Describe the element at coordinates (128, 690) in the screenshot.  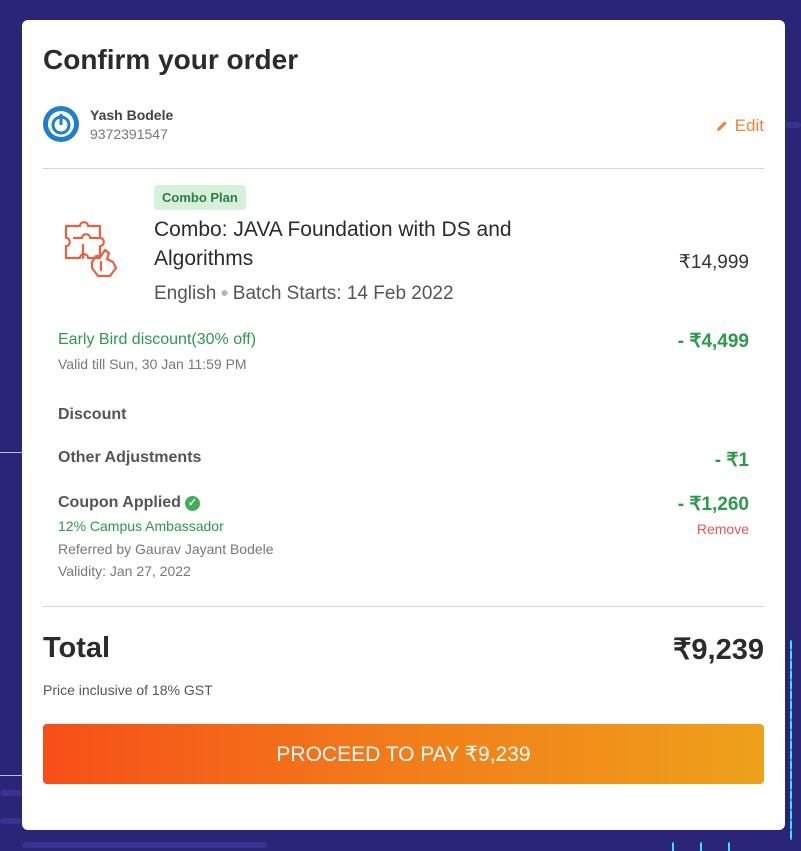
I see `gst-note: Price inclusive of 18% GST` at that location.